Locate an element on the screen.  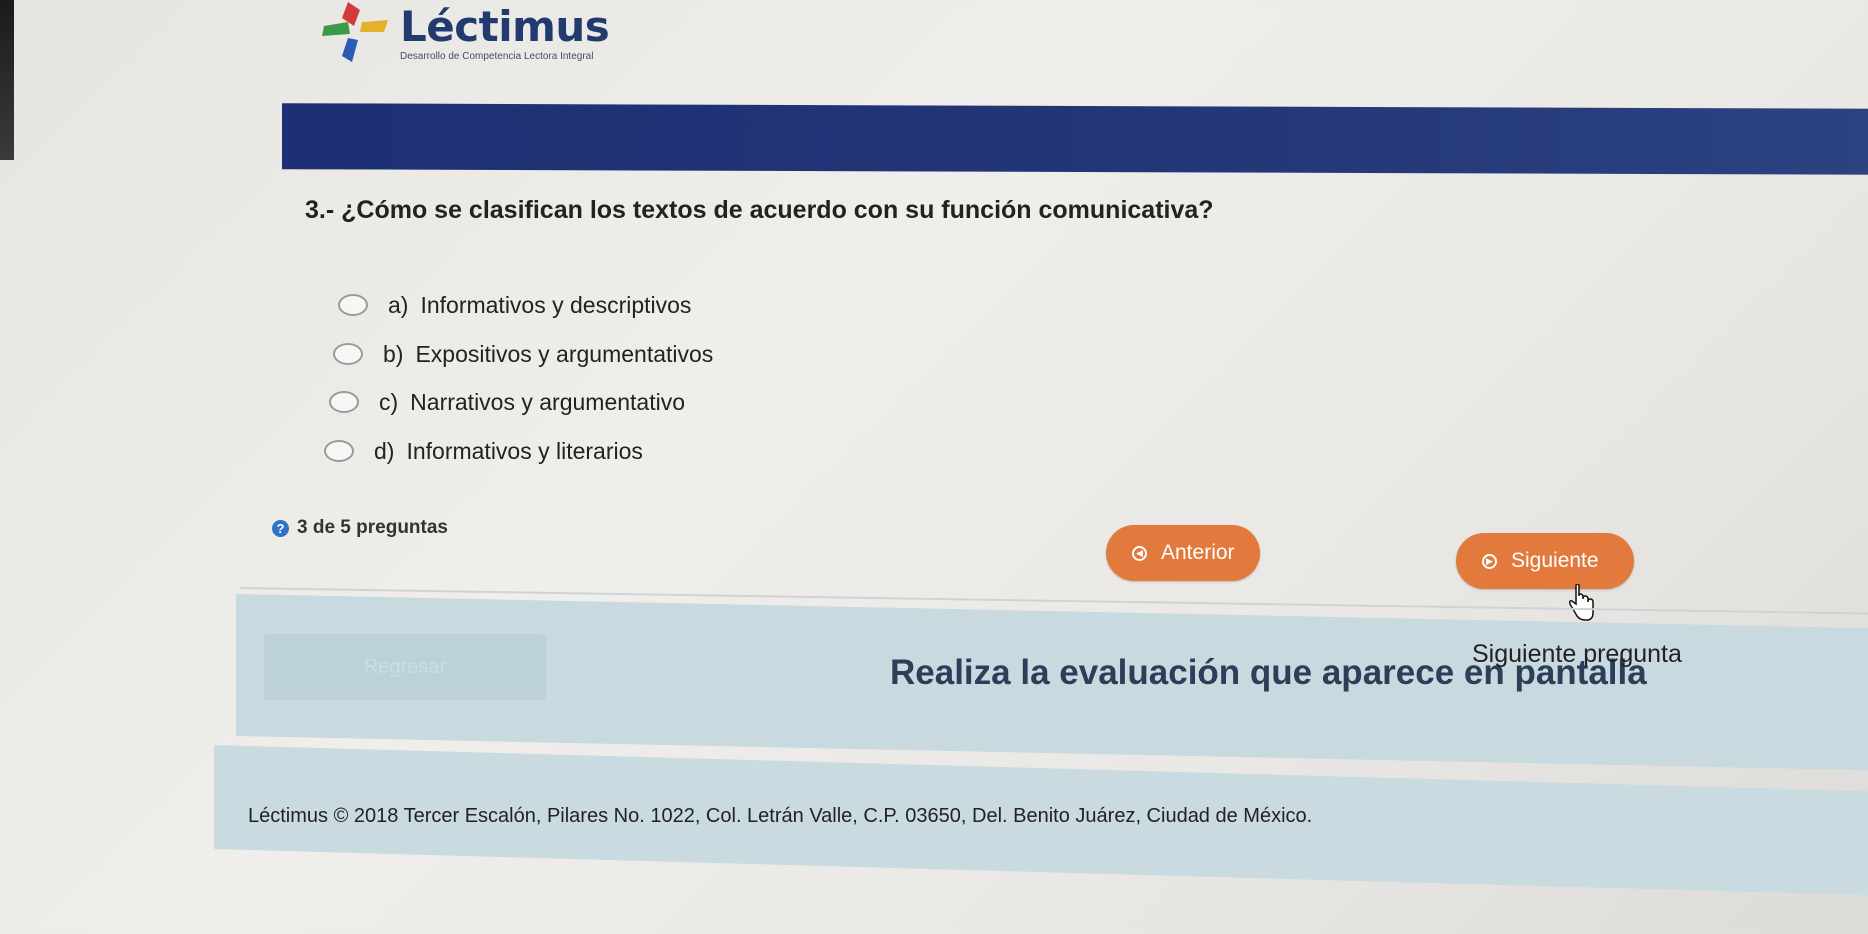
next-button: ▶ Siguiente is located at coordinates (1545, 561).